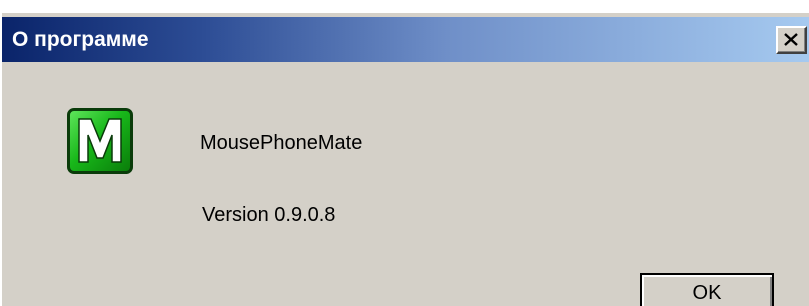 The width and height of the screenshot is (809, 306). What do you see at coordinates (80, 39) in the screenshot?
I see `window-title: О программе` at bounding box center [80, 39].